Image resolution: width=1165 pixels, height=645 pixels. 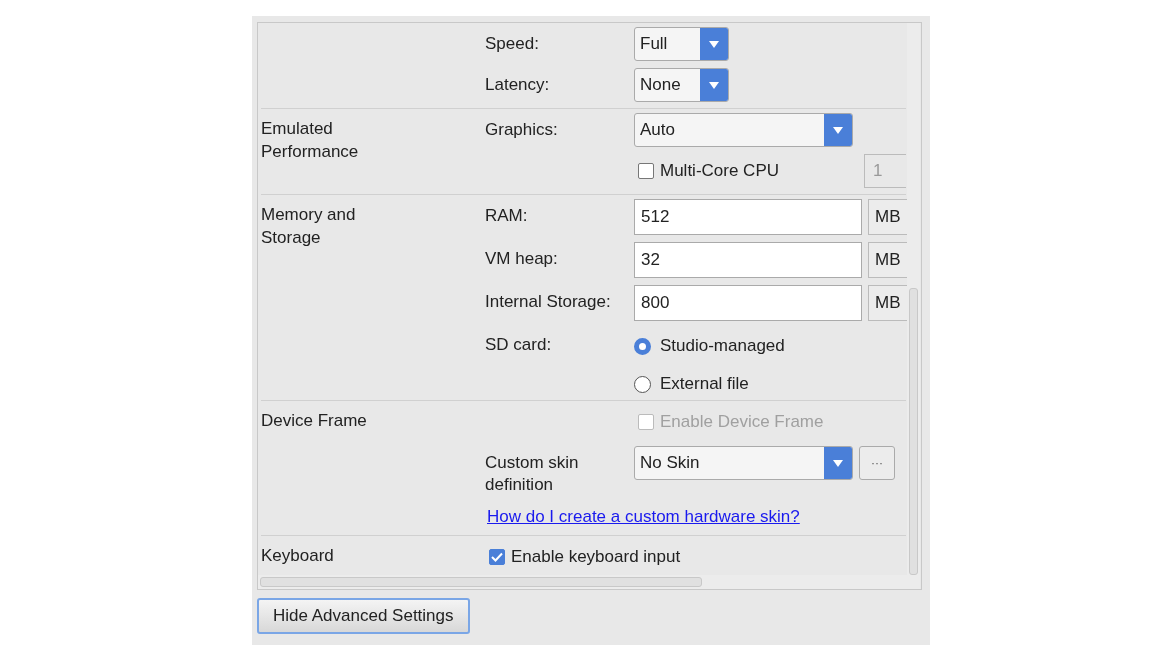 I want to click on field-label: Latency:, so click(x=518, y=85).